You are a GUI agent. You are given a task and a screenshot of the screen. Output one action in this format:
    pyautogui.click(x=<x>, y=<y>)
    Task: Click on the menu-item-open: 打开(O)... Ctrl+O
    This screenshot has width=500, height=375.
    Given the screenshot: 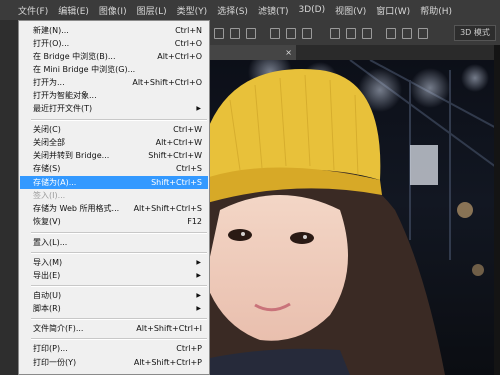 What is the action you would take?
    pyautogui.click(x=114, y=43)
    